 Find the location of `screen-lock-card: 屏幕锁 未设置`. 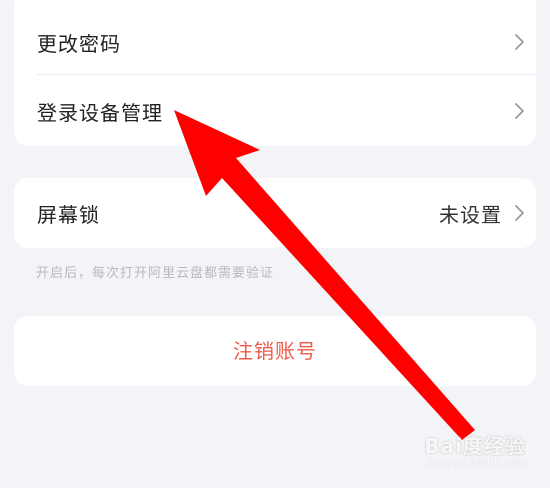

screen-lock-card: 屏幕锁 未设置 is located at coordinates (275, 213).